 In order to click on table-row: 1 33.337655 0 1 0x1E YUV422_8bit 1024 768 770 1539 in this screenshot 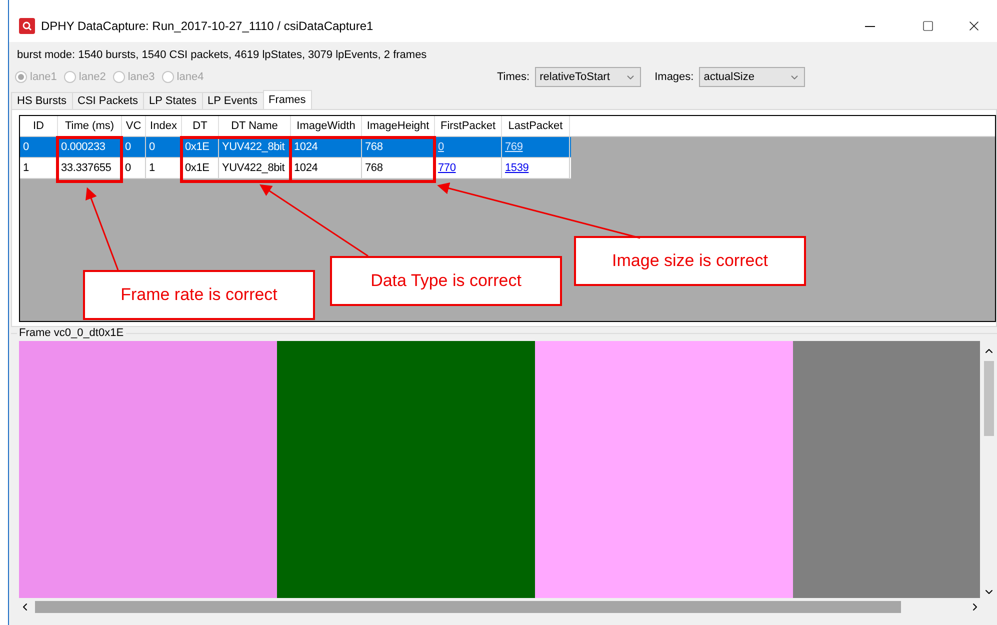, I will do `click(295, 168)`.